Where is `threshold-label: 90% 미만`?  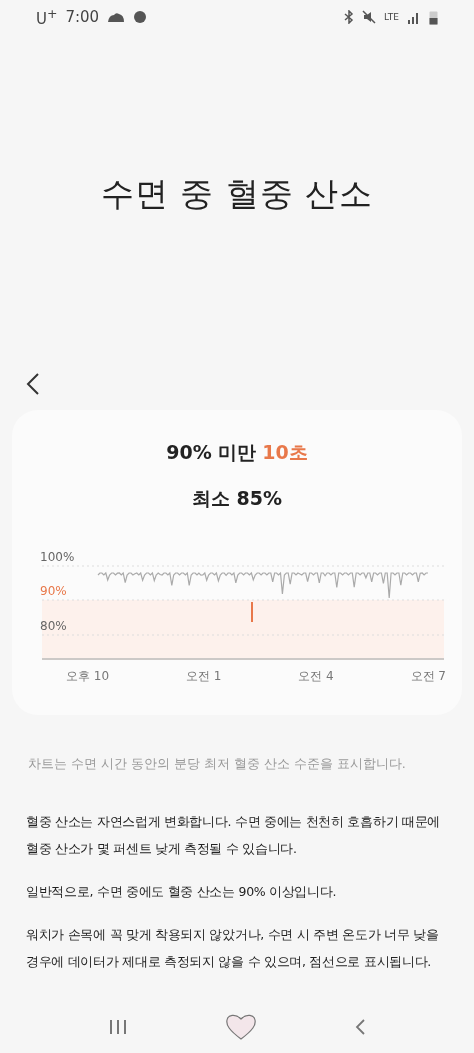 threshold-label: 90% 미만 is located at coordinates (211, 452).